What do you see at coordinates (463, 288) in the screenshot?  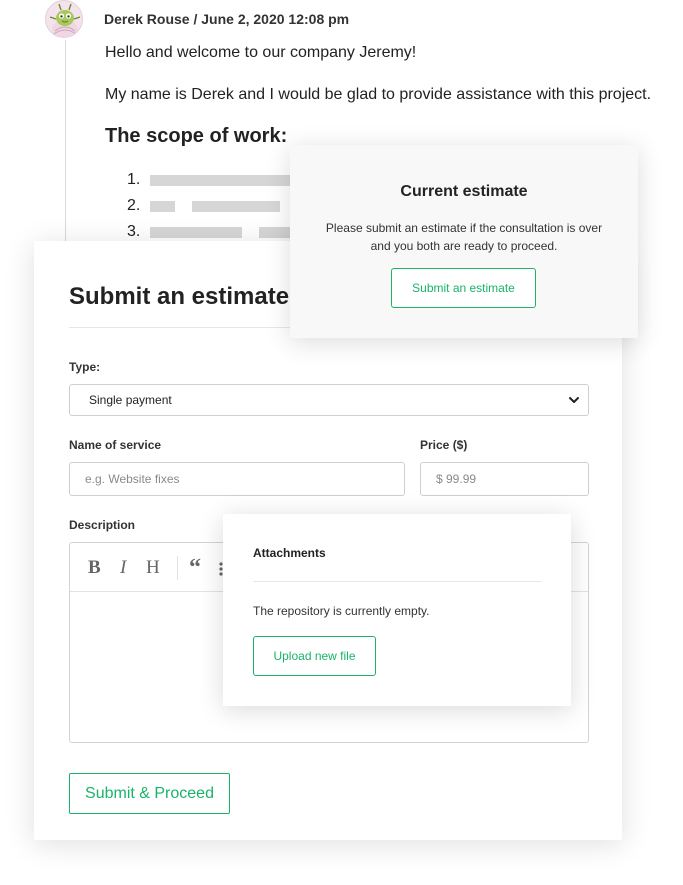 I see `submit-estimate-button: Submit an estimate` at bounding box center [463, 288].